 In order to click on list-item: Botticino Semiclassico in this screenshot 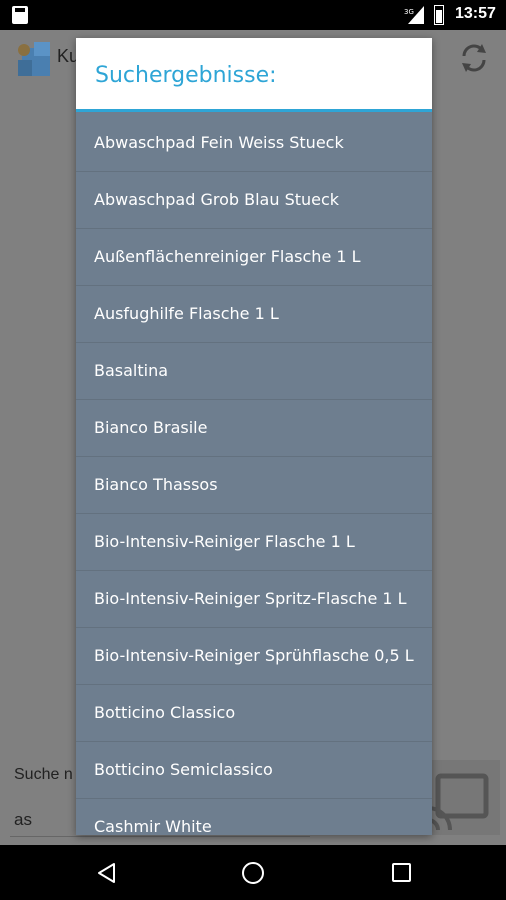, I will do `click(254, 770)`.